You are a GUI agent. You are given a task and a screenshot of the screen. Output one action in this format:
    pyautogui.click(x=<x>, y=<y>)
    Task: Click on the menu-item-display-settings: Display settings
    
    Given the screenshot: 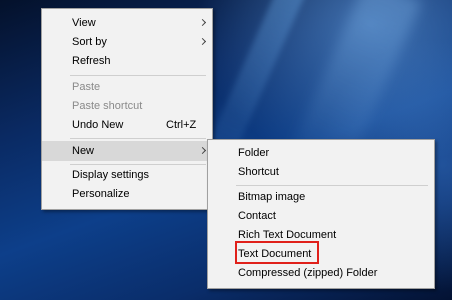 What is the action you would take?
    pyautogui.click(x=127, y=175)
    